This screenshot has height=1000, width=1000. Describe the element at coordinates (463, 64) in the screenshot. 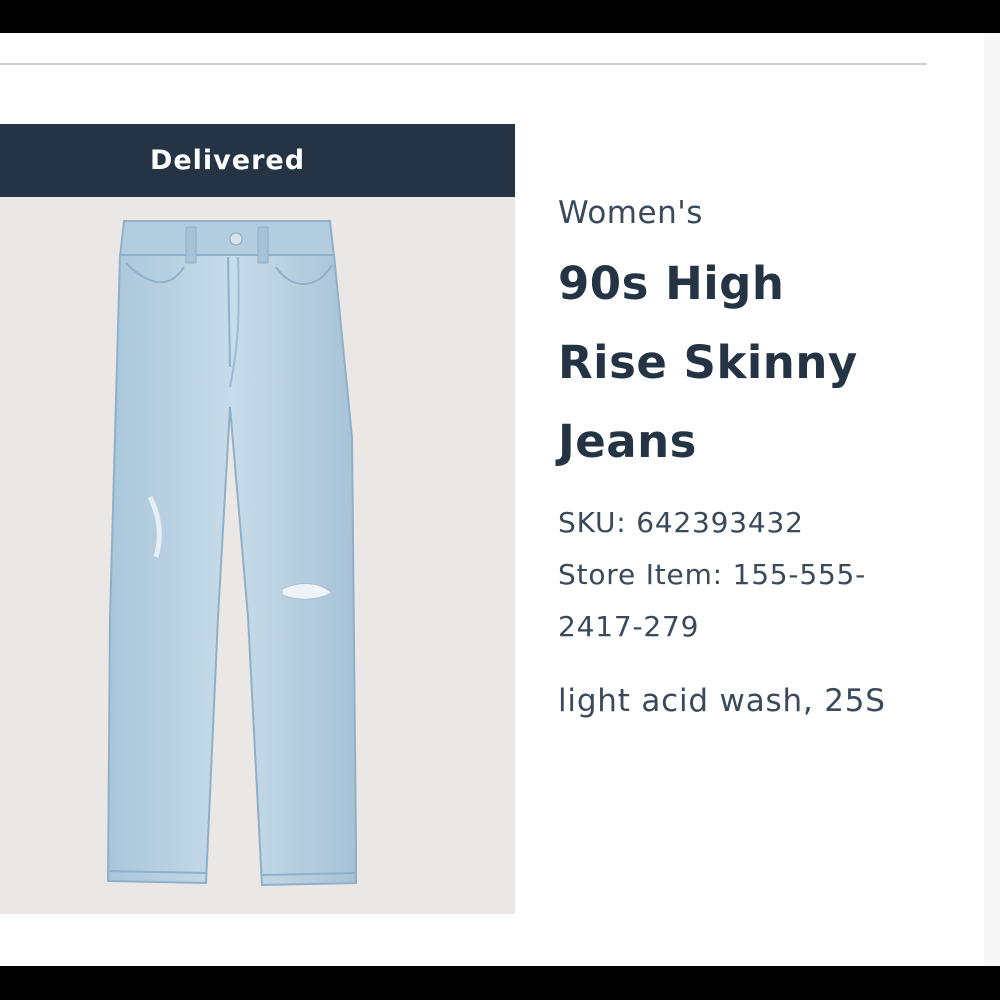

I see `section-divider` at that location.